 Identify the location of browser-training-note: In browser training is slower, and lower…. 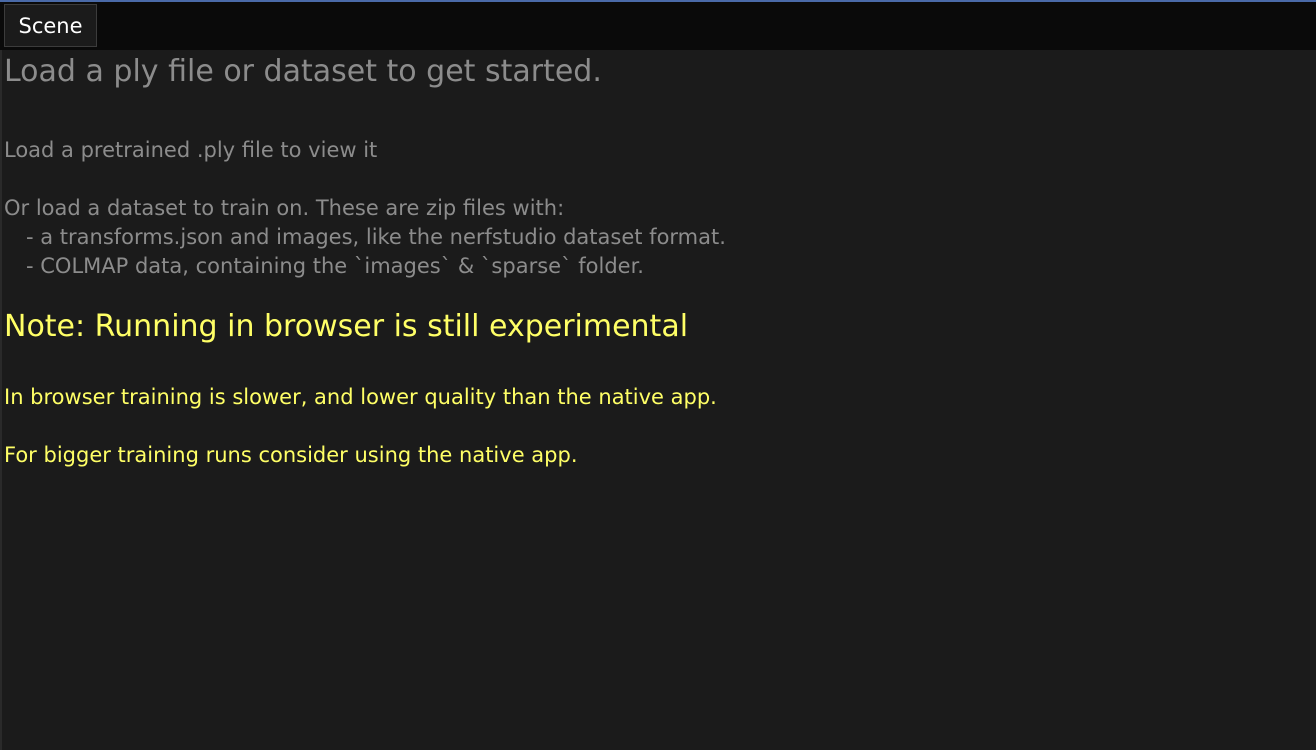
(360, 397).